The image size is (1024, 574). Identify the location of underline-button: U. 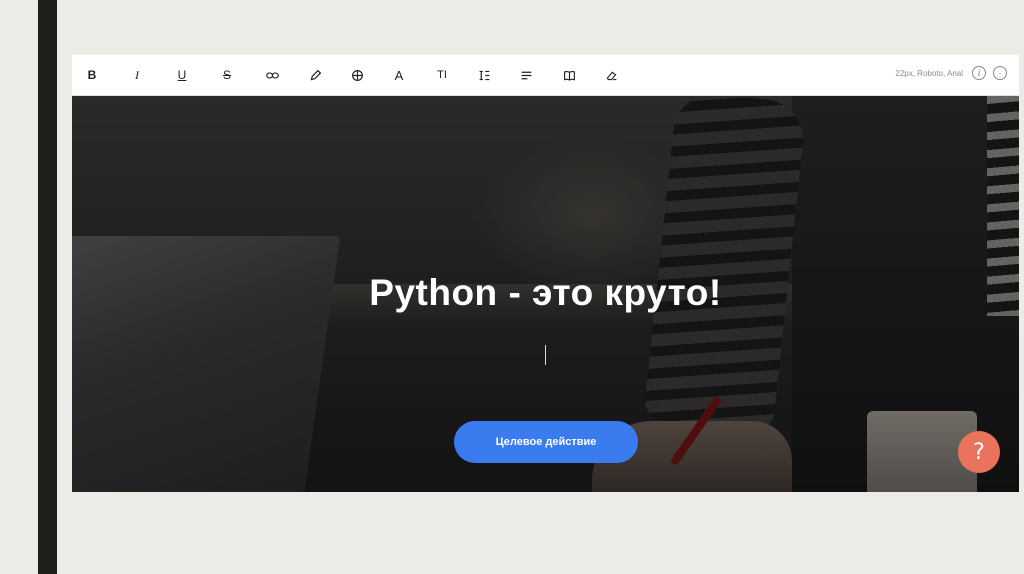
(182, 75).